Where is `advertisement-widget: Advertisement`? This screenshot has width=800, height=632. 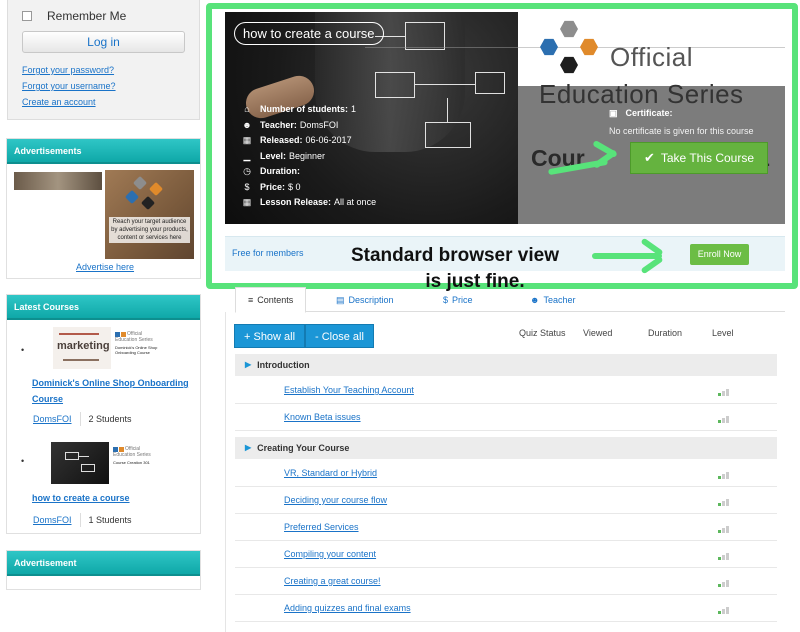
advertisement-widget: Advertisement is located at coordinates (103, 570).